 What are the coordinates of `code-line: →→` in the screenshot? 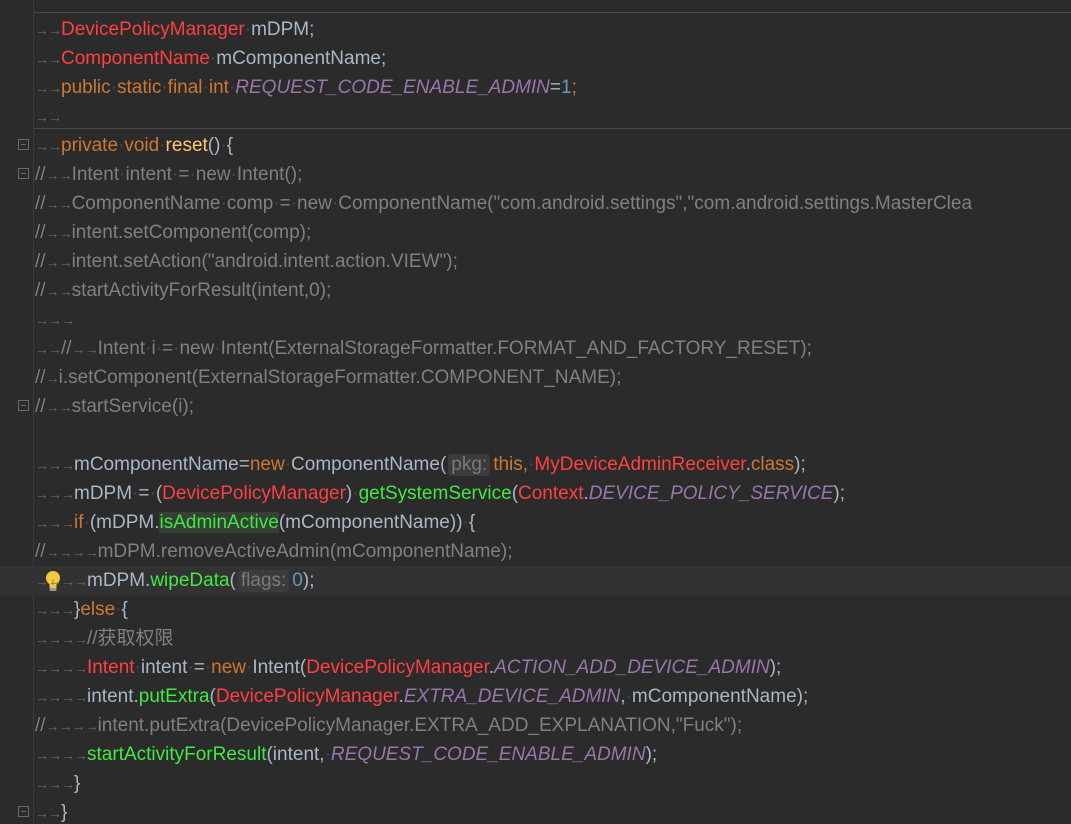 It's located at (535, 116).